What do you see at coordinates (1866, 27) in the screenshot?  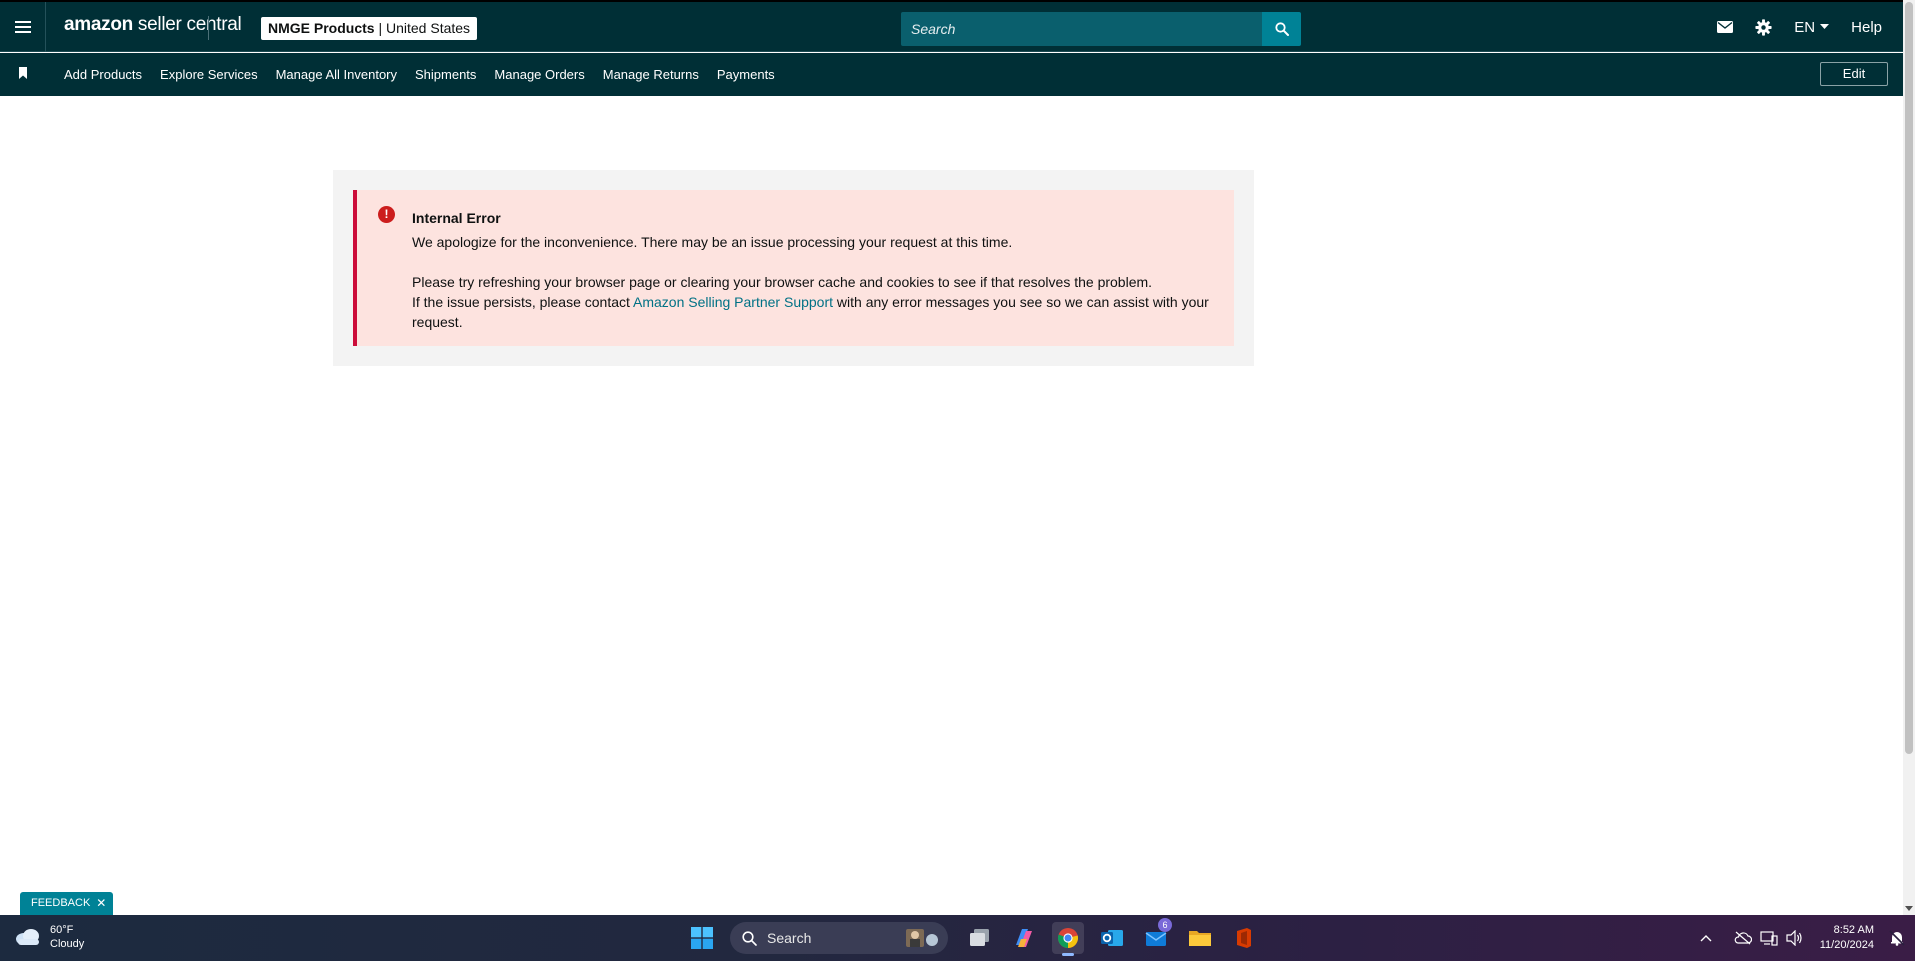 I see `help-link: Help` at bounding box center [1866, 27].